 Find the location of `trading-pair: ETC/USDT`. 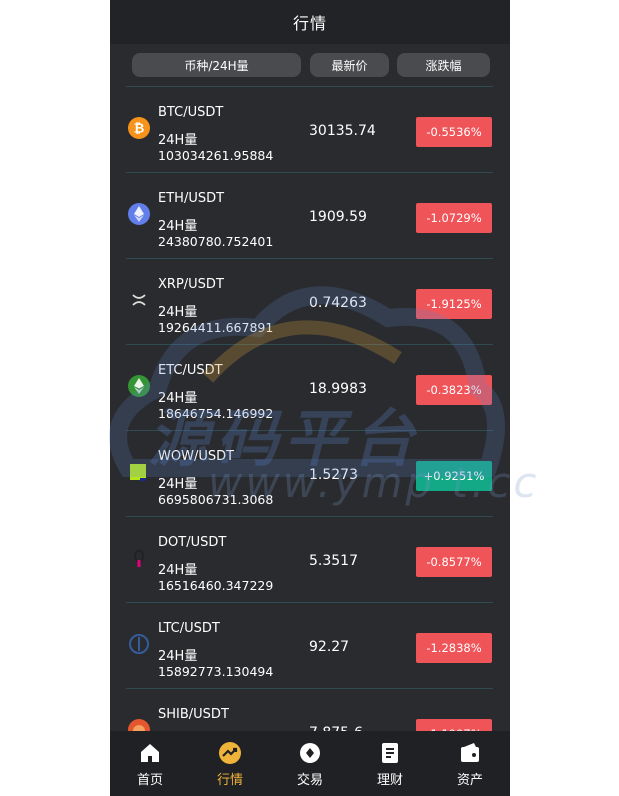

trading-pair: ETC/USDT is located at coordinates (190, 370).